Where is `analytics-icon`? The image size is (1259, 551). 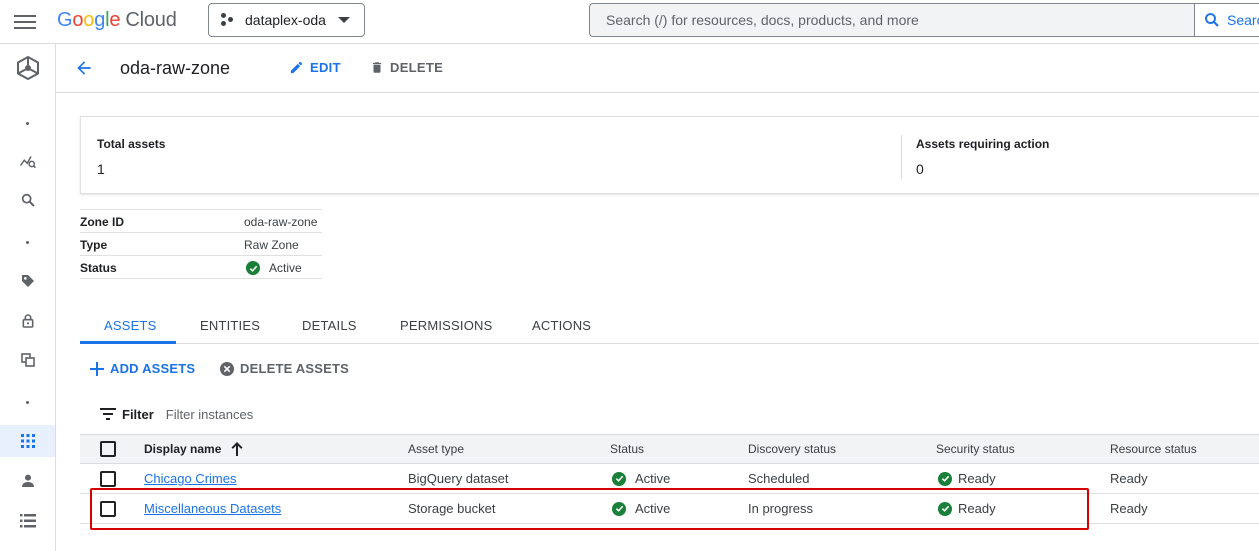
analytics-icon is located at coordinates (27, 161).